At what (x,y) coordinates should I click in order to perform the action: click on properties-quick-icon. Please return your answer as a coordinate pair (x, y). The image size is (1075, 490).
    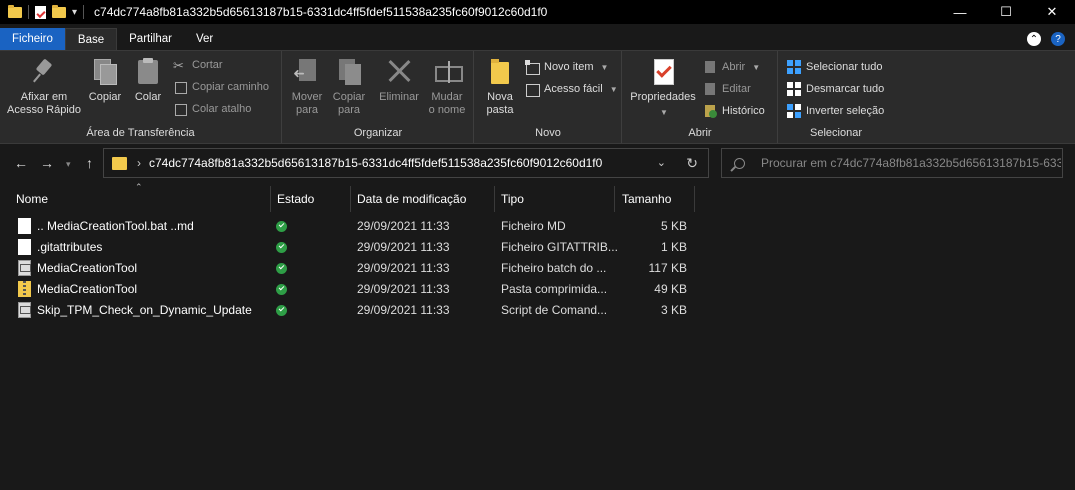
    Looking at the image, I should click on (40, 12).